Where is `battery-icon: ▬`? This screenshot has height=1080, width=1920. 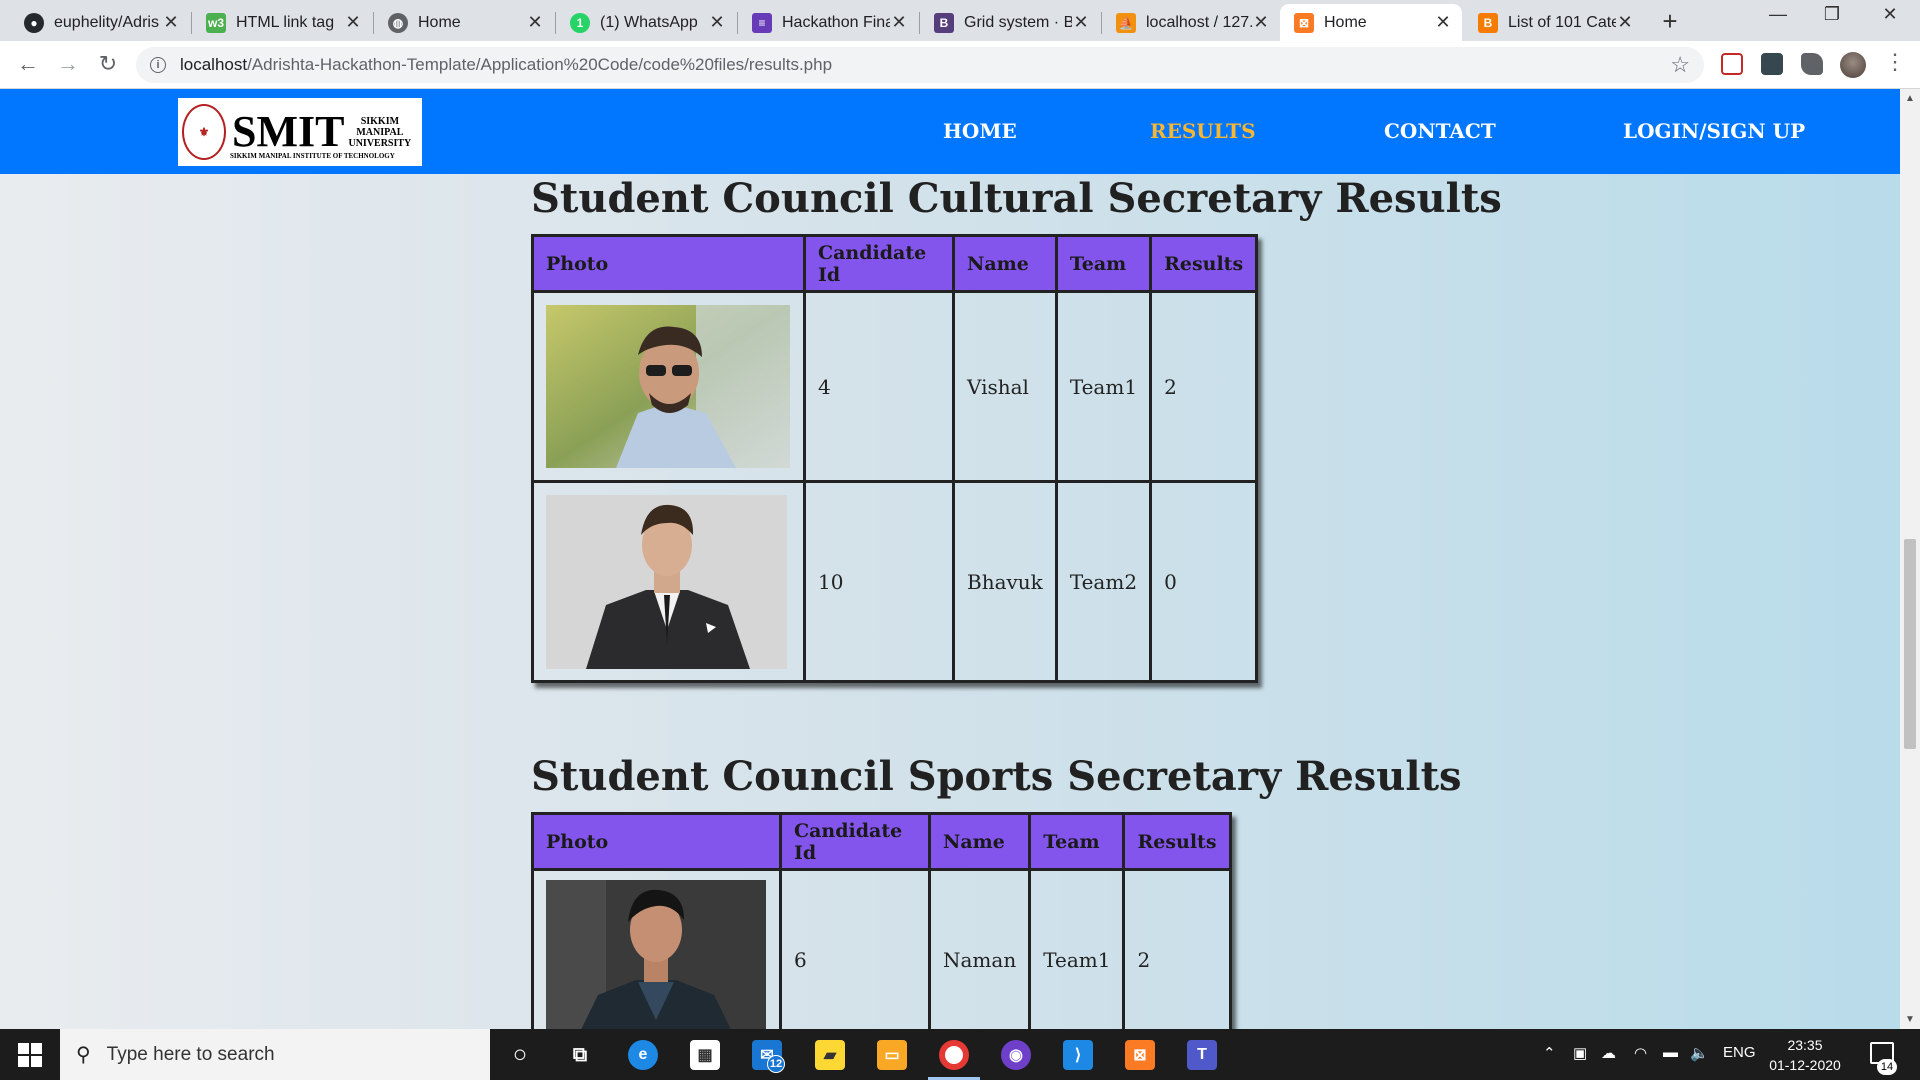
battery-icon: ▬ is located at coordinates (1670, 1052).